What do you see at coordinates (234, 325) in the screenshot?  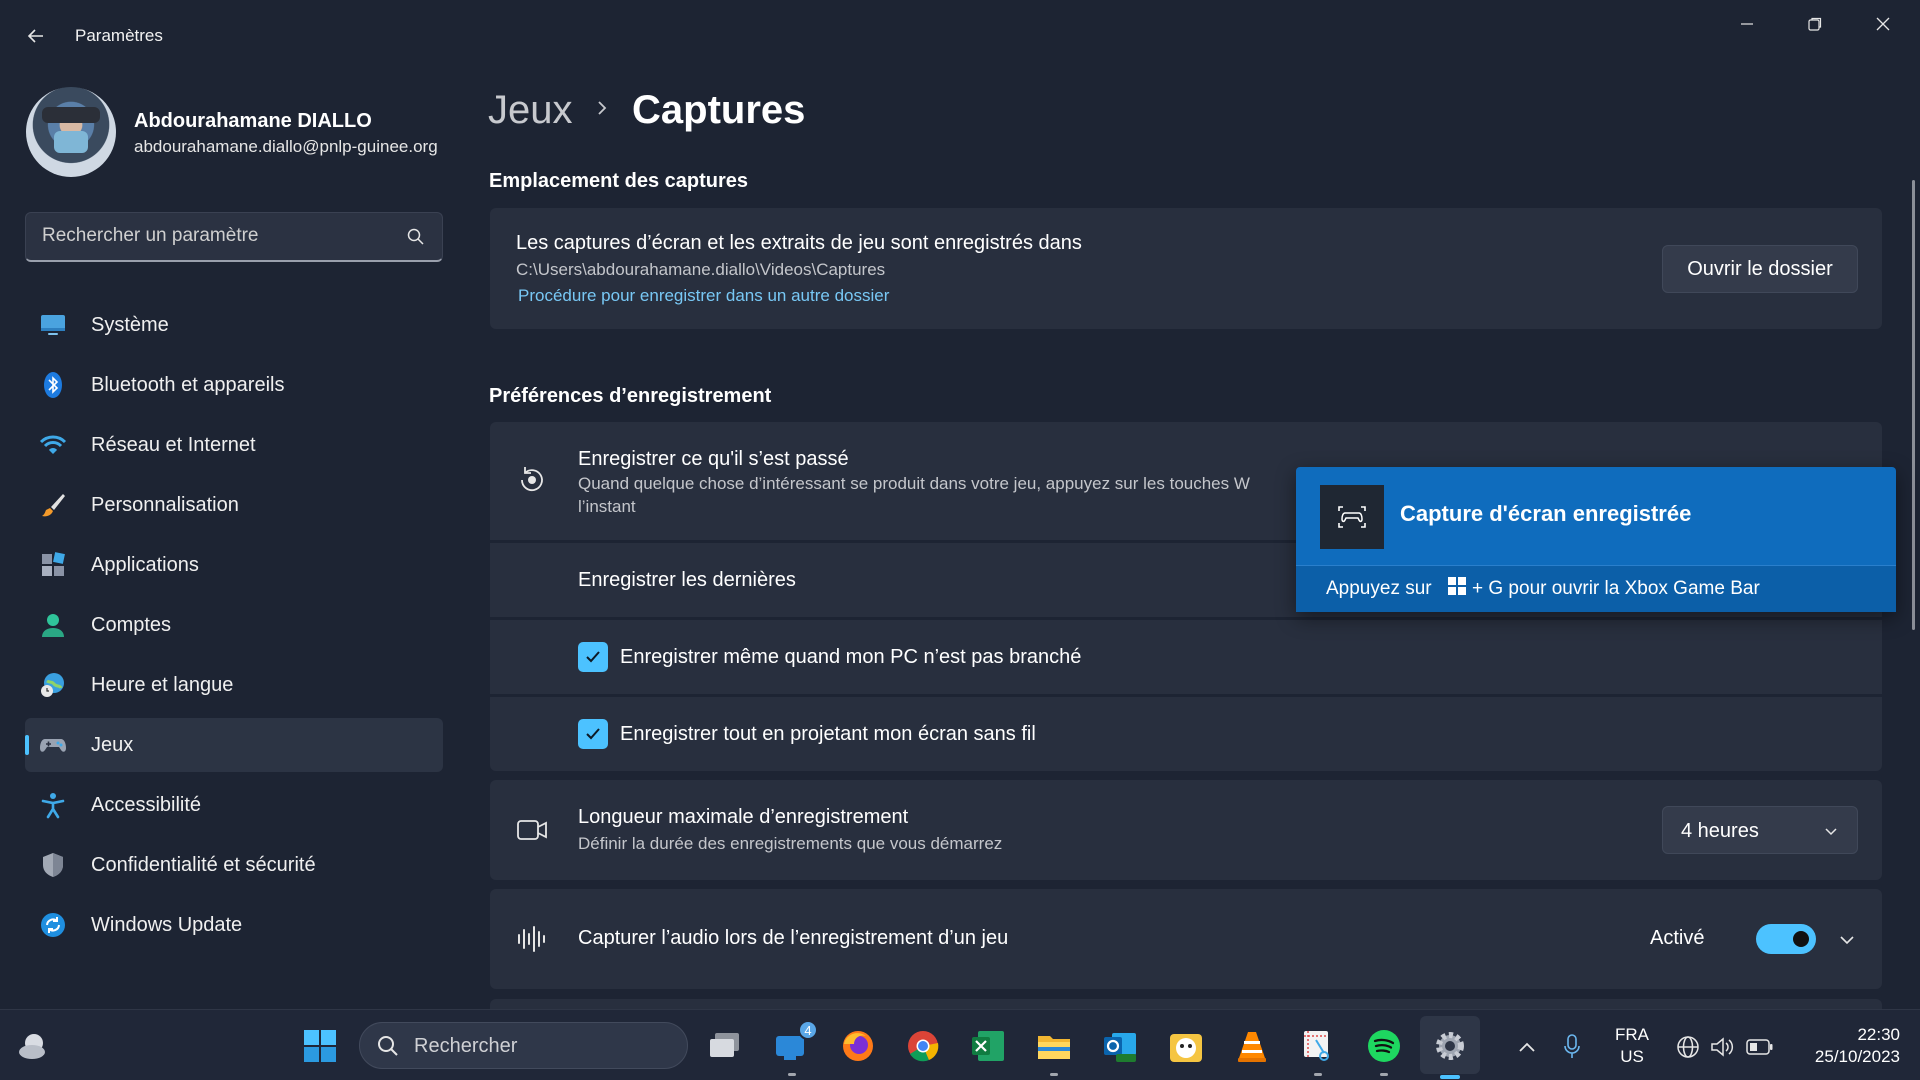 I see `sidebar-item-system: Système` at bounding box center [234, 325].